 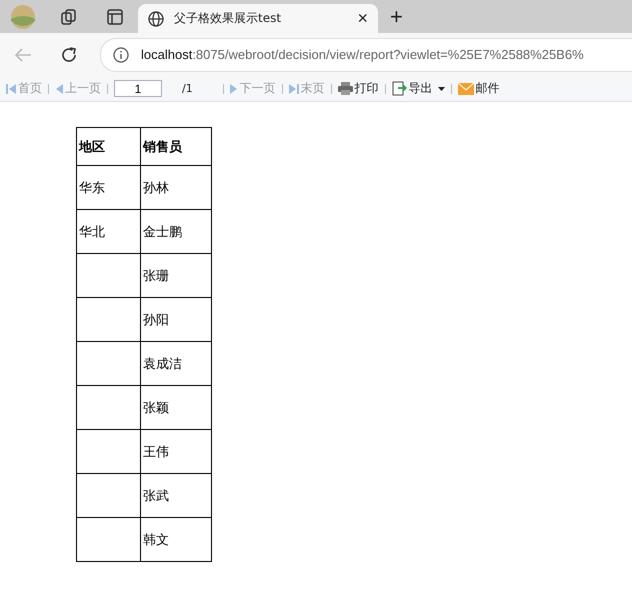 What do you see at coordinates (108, 232) in the screenshot?
I see `table-cell: 华北` at bounding box center [108, 232].